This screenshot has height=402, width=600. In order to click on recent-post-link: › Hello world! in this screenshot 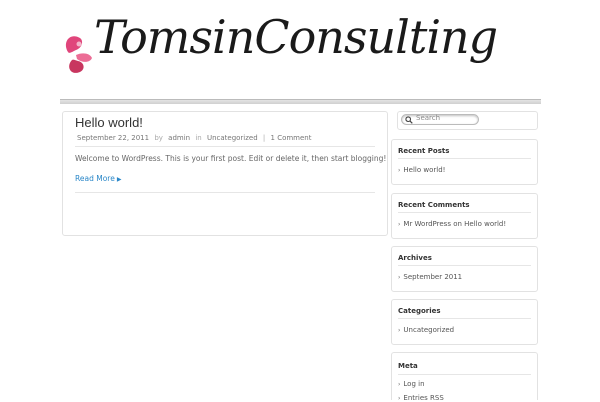, I will do `click(421, 170)`.